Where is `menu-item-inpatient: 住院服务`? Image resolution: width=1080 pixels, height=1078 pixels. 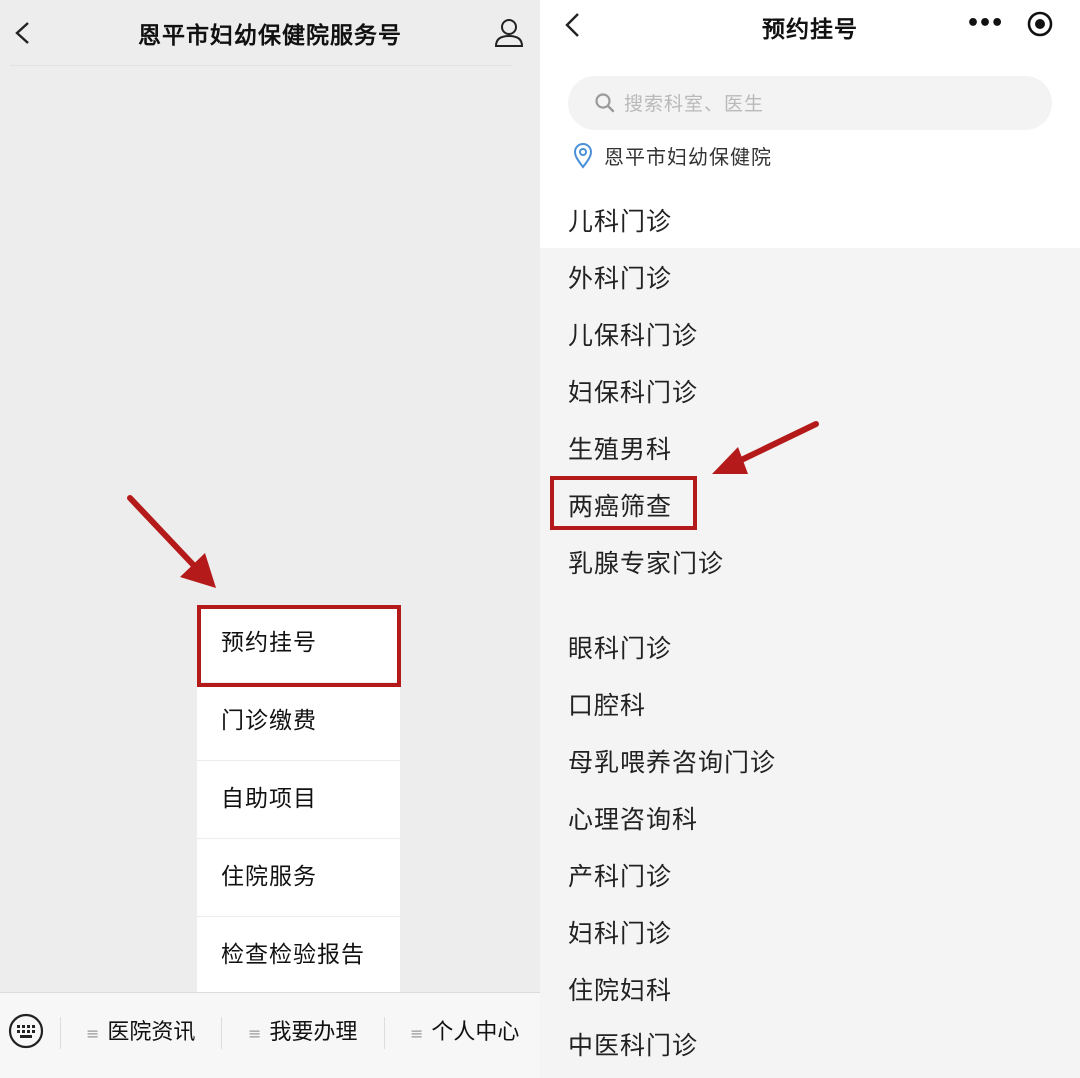 menu-item-inpatient: 住院服务 is located at coordinates (298, 878).